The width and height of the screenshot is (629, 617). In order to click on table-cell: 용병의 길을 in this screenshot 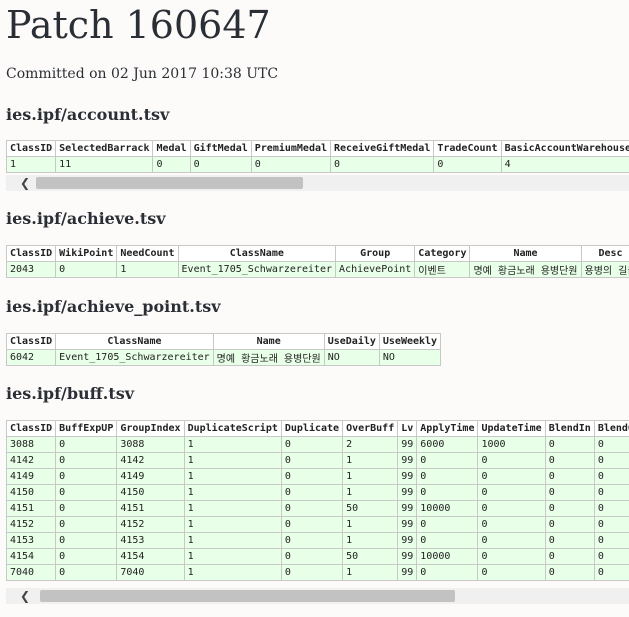, I will do `click(604, 269)`.